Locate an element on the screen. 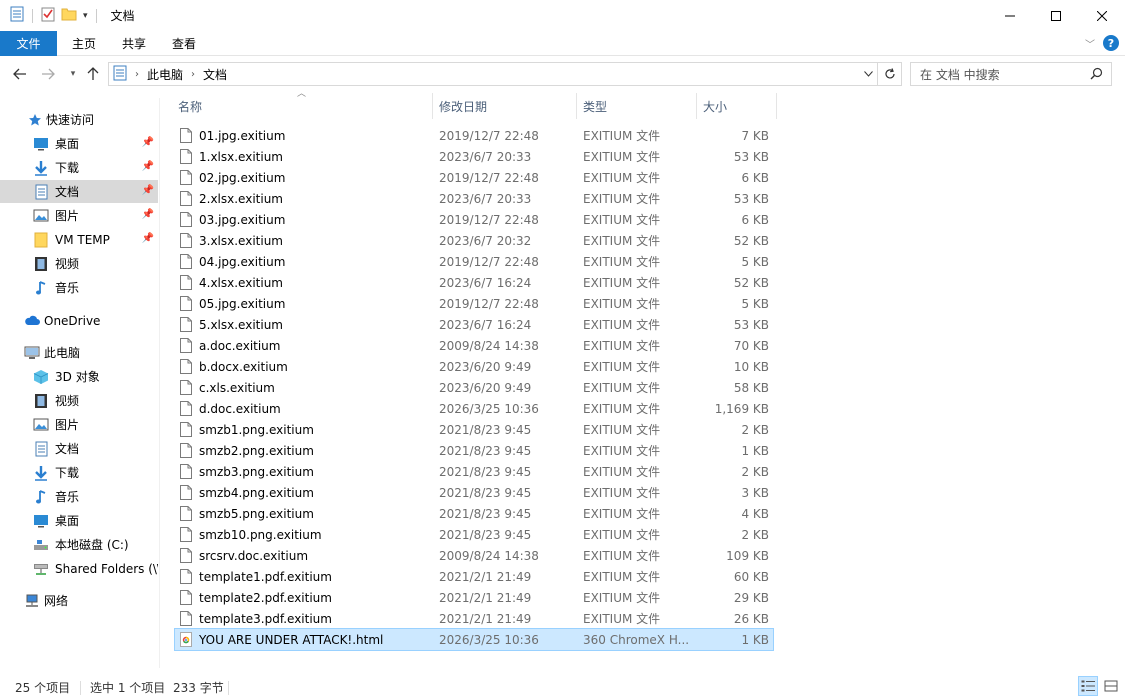 This screenshot has height=699, width=1125. file-size: 6 KB is located at coordinates (755, 219).